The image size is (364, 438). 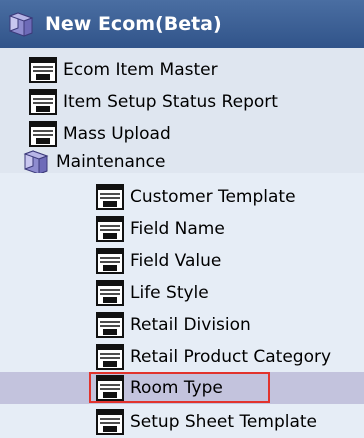 I want to click on tree-item-field-name: Field Name, so click(x=182, y=229).